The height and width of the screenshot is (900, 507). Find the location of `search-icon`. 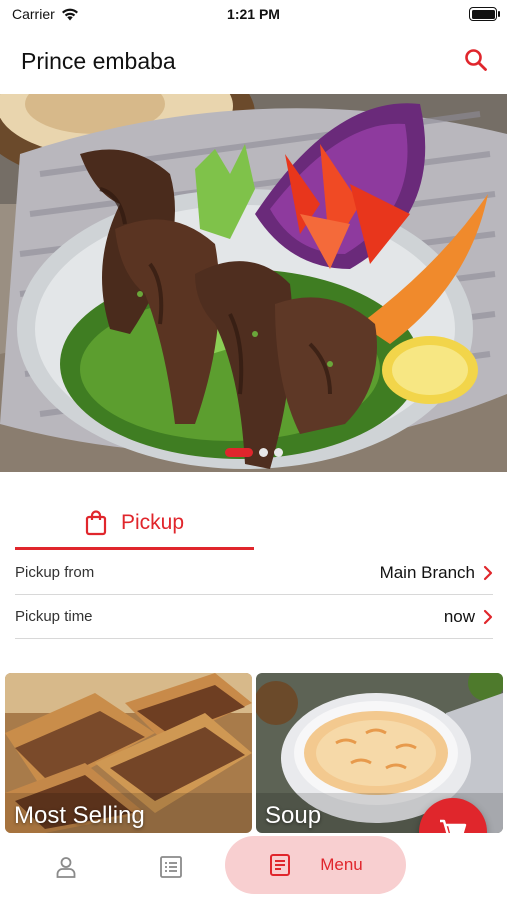

search-icon is located at coordinates (476, 60).